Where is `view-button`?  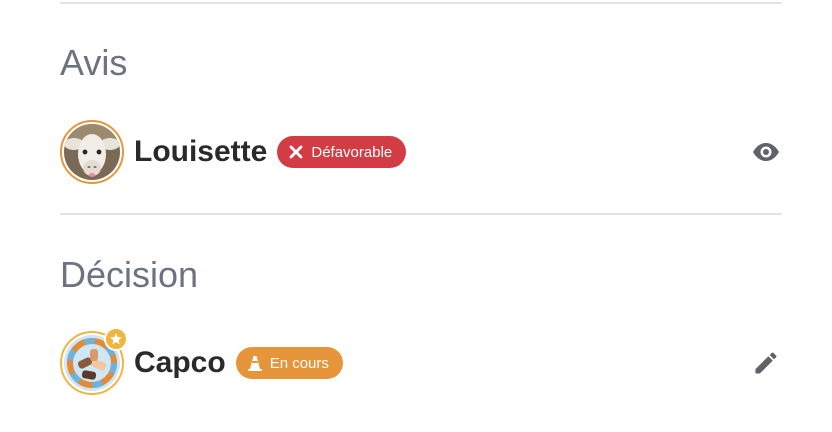 view-button is located at coordinates (766, 152).